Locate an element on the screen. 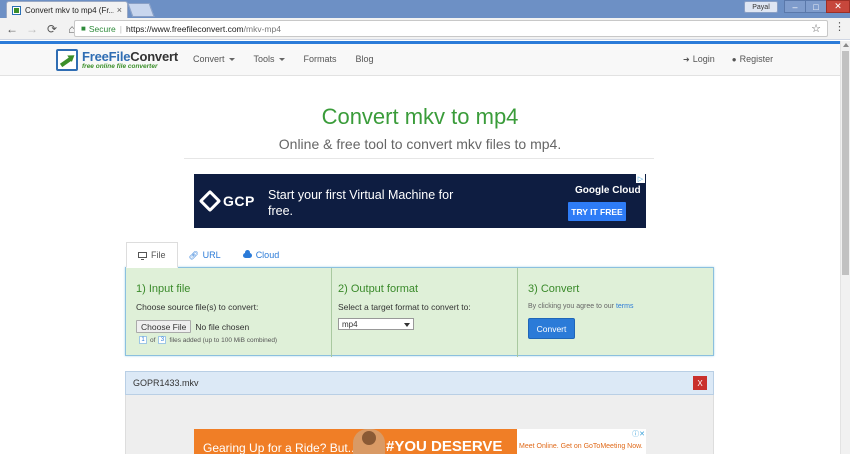 The width and height of the screenshot is (850, 454). tab-cloud: Cloud is located at coordinates (261, 255).